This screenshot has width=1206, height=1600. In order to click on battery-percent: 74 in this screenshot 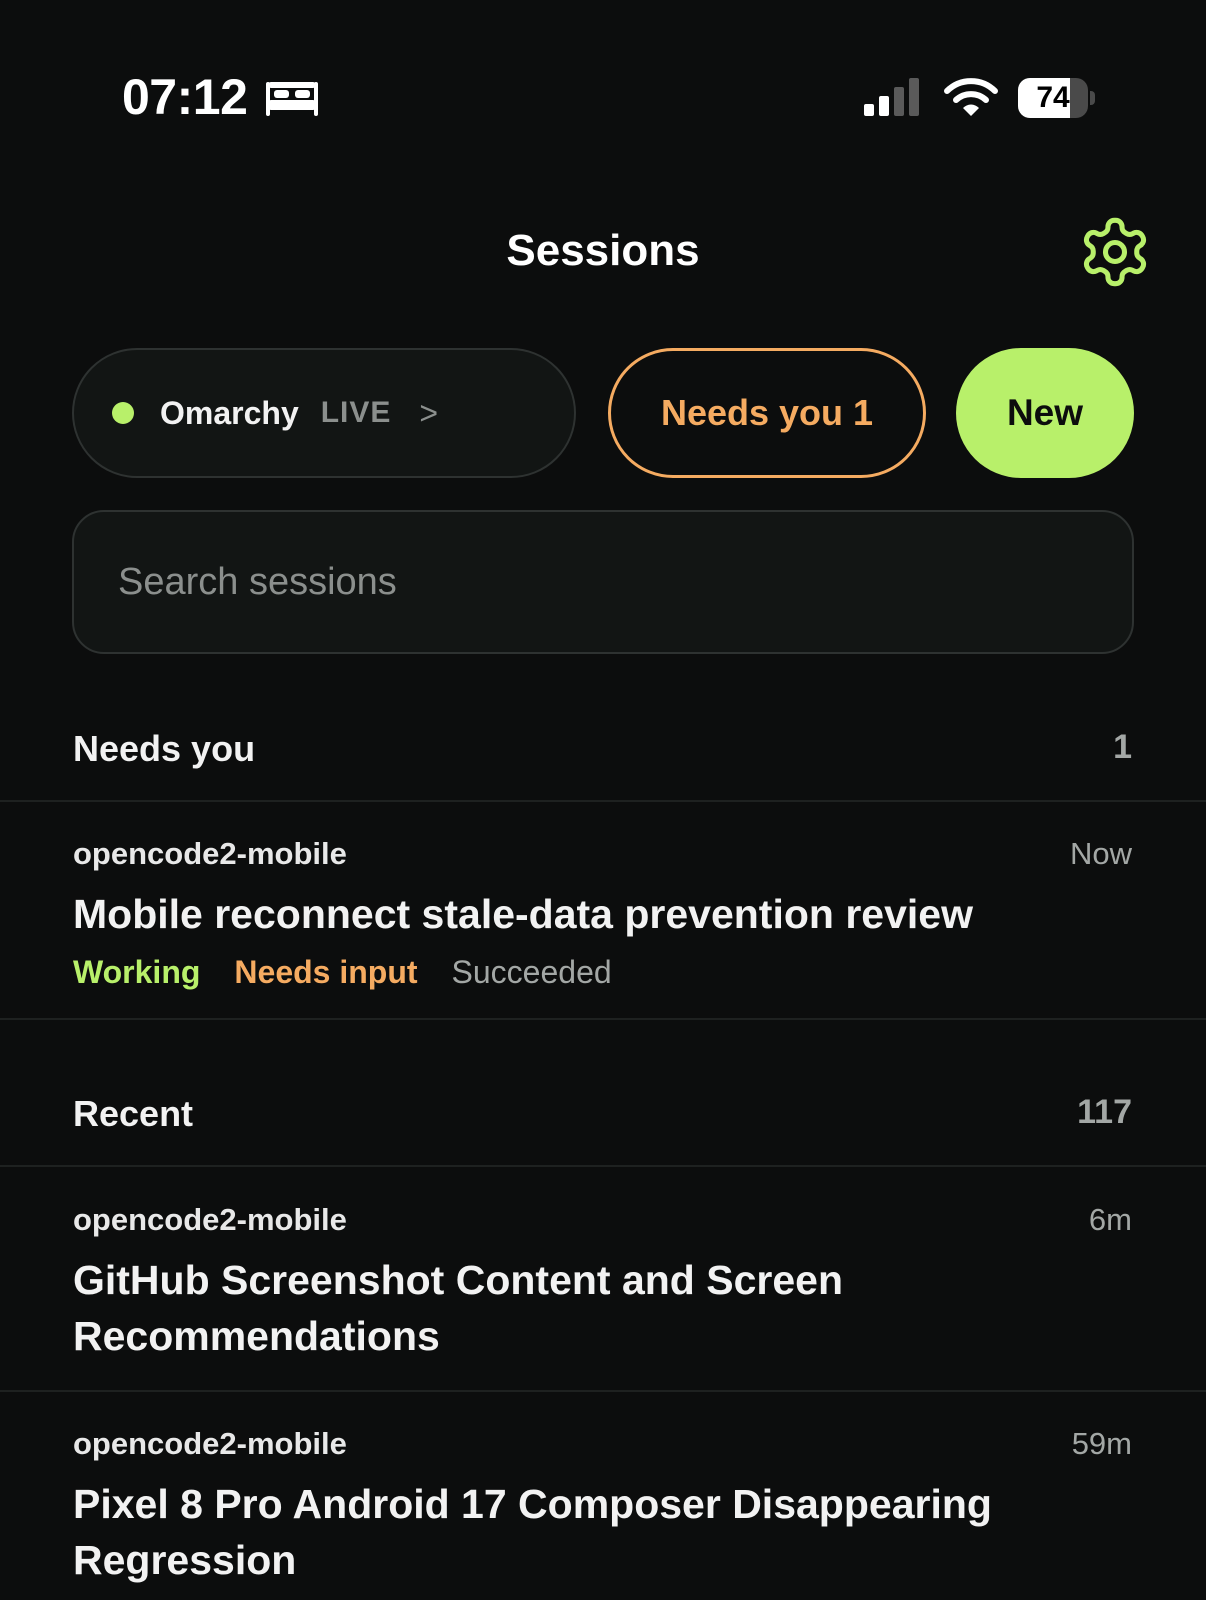, I will do `click(1053, 97)`.